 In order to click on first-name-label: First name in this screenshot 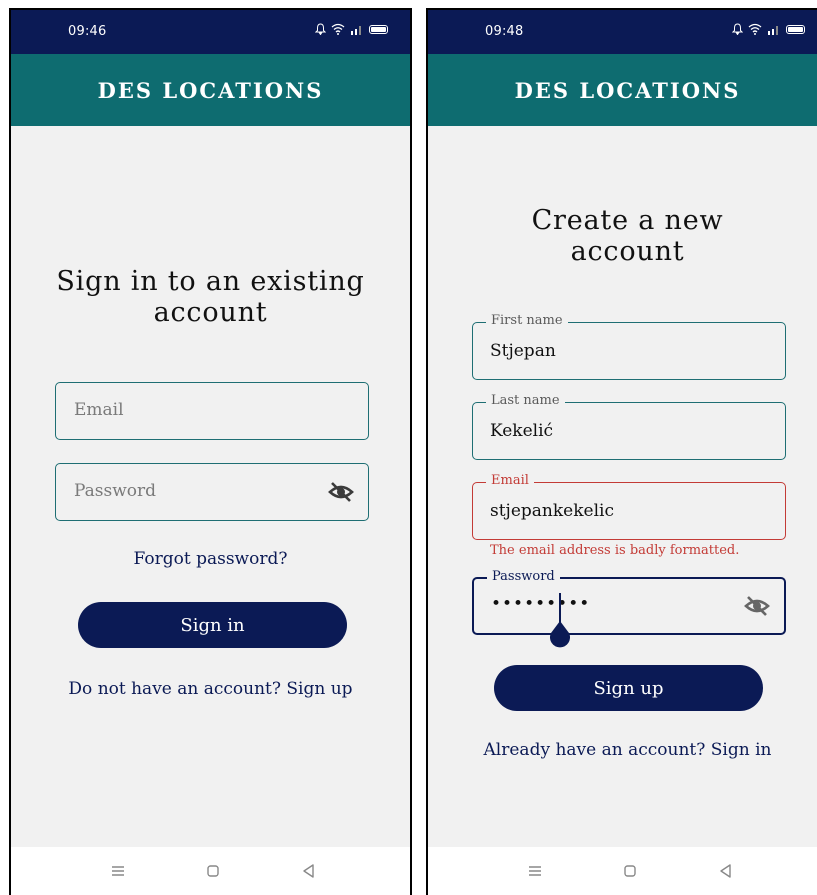, I will do `click(527, 321)`.